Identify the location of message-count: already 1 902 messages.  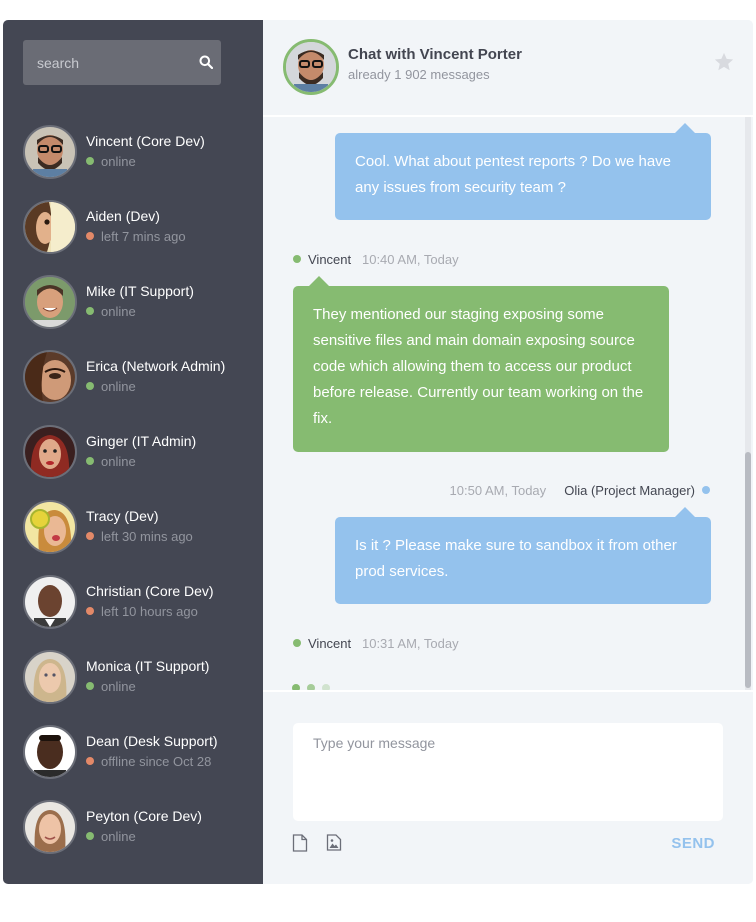
(419, 74).